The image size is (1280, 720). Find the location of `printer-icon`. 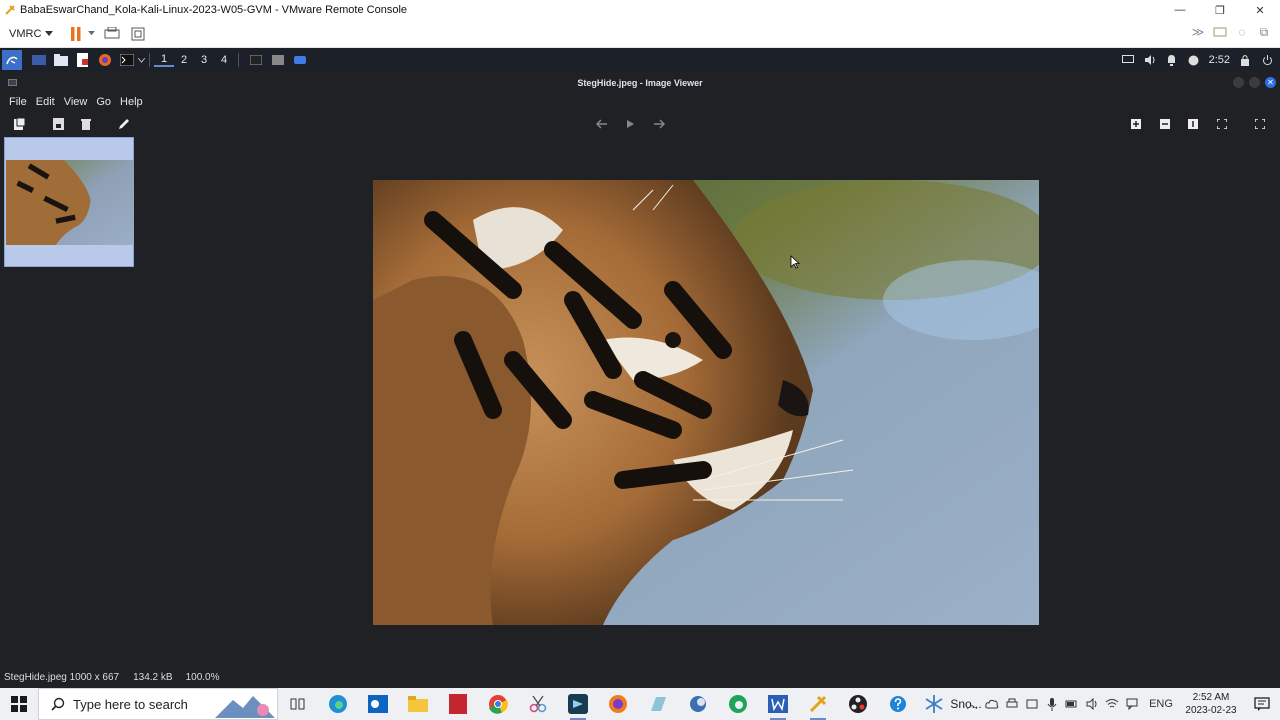

printer-icon is located at coordinates (1012, 704).